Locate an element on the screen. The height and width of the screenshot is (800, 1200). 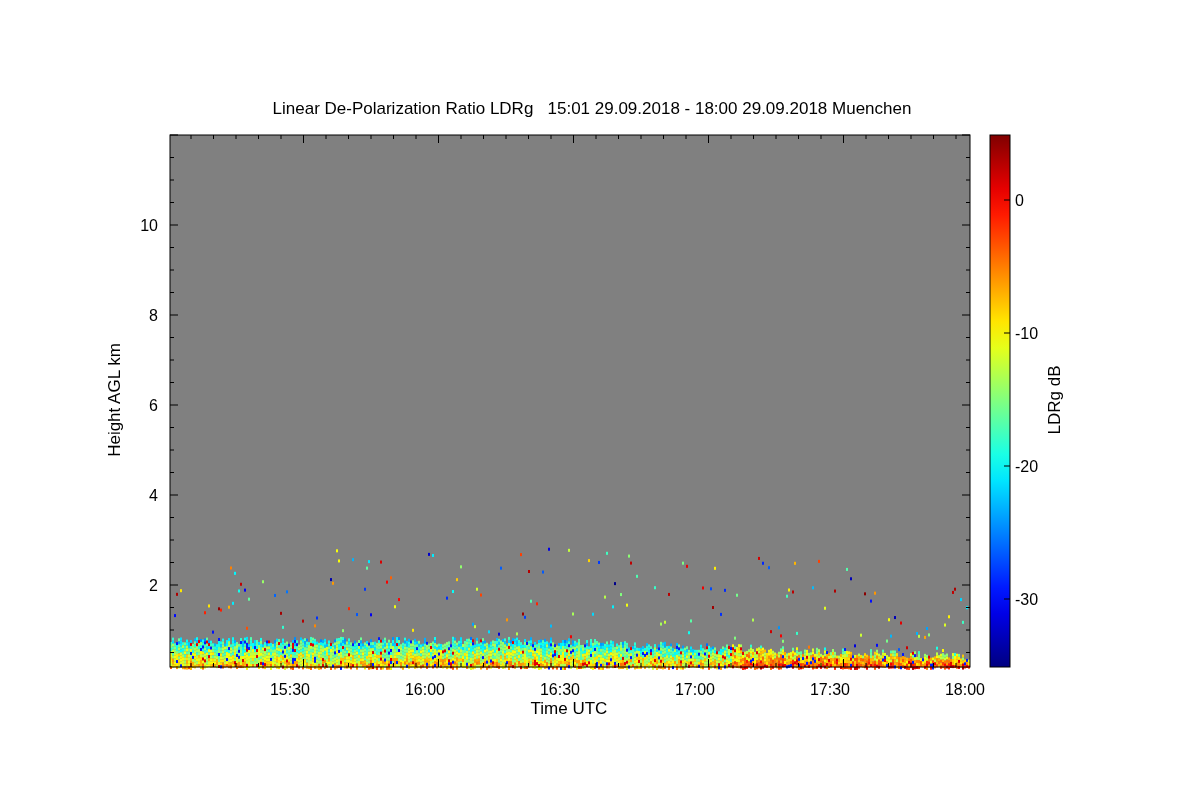
y-tick-label: 4 is located at coordinates (153, 495).